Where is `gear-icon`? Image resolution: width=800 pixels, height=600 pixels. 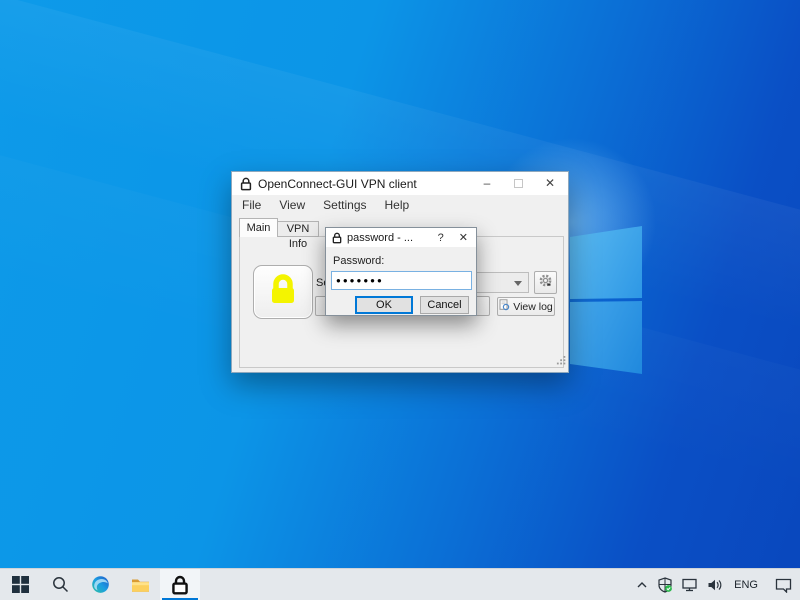
gear-icon is located at coordinates (545, 283).